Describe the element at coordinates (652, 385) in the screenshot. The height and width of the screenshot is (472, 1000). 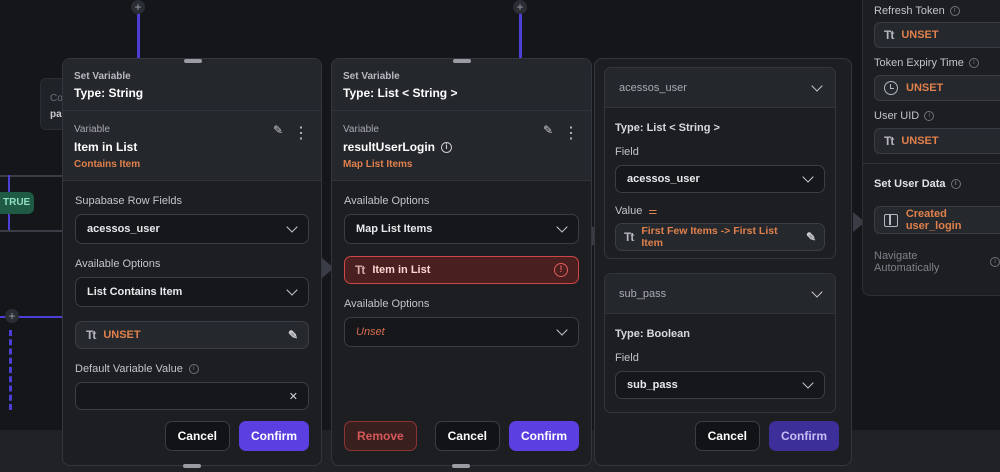
I see `select-value: sub_pass` at that location.